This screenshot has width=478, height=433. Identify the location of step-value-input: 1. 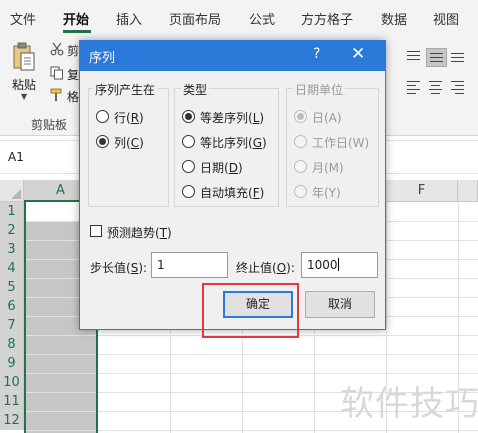
(189, 265).